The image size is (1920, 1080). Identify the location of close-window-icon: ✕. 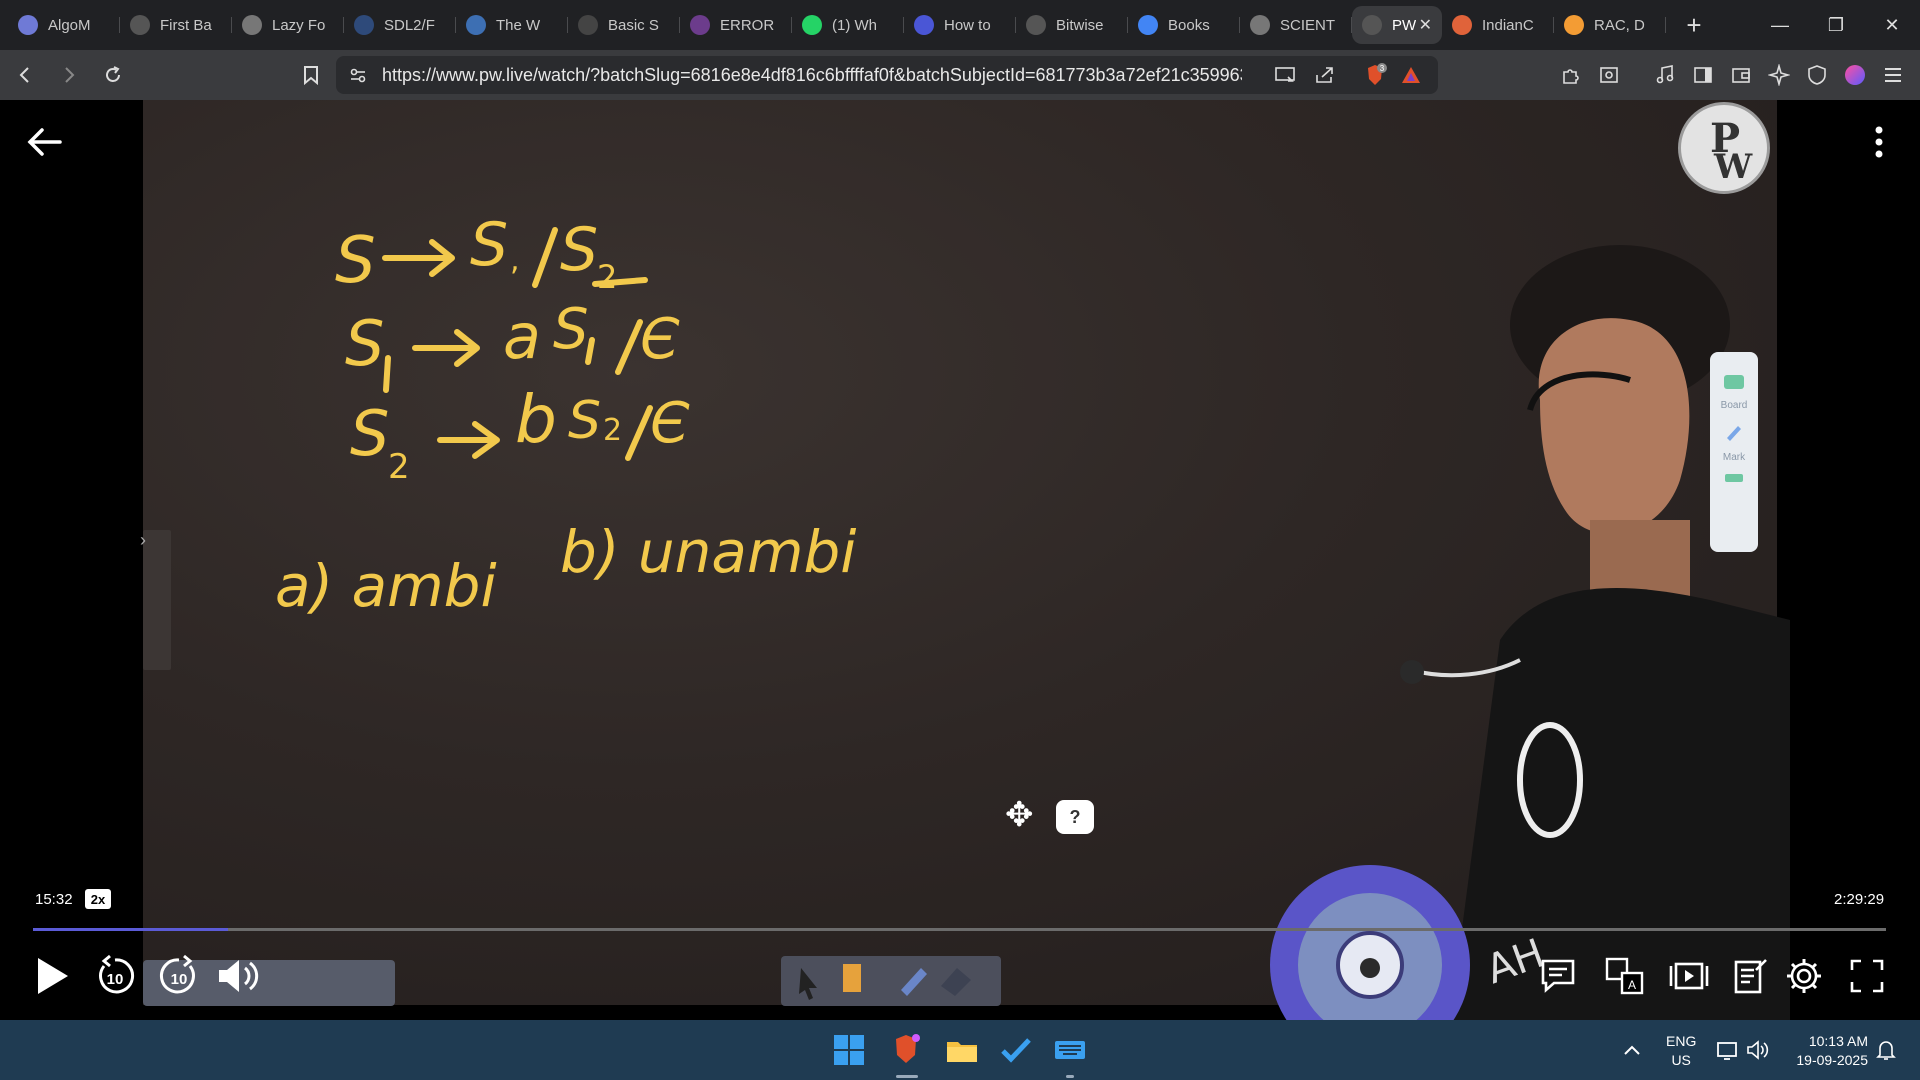
(1892, 25).